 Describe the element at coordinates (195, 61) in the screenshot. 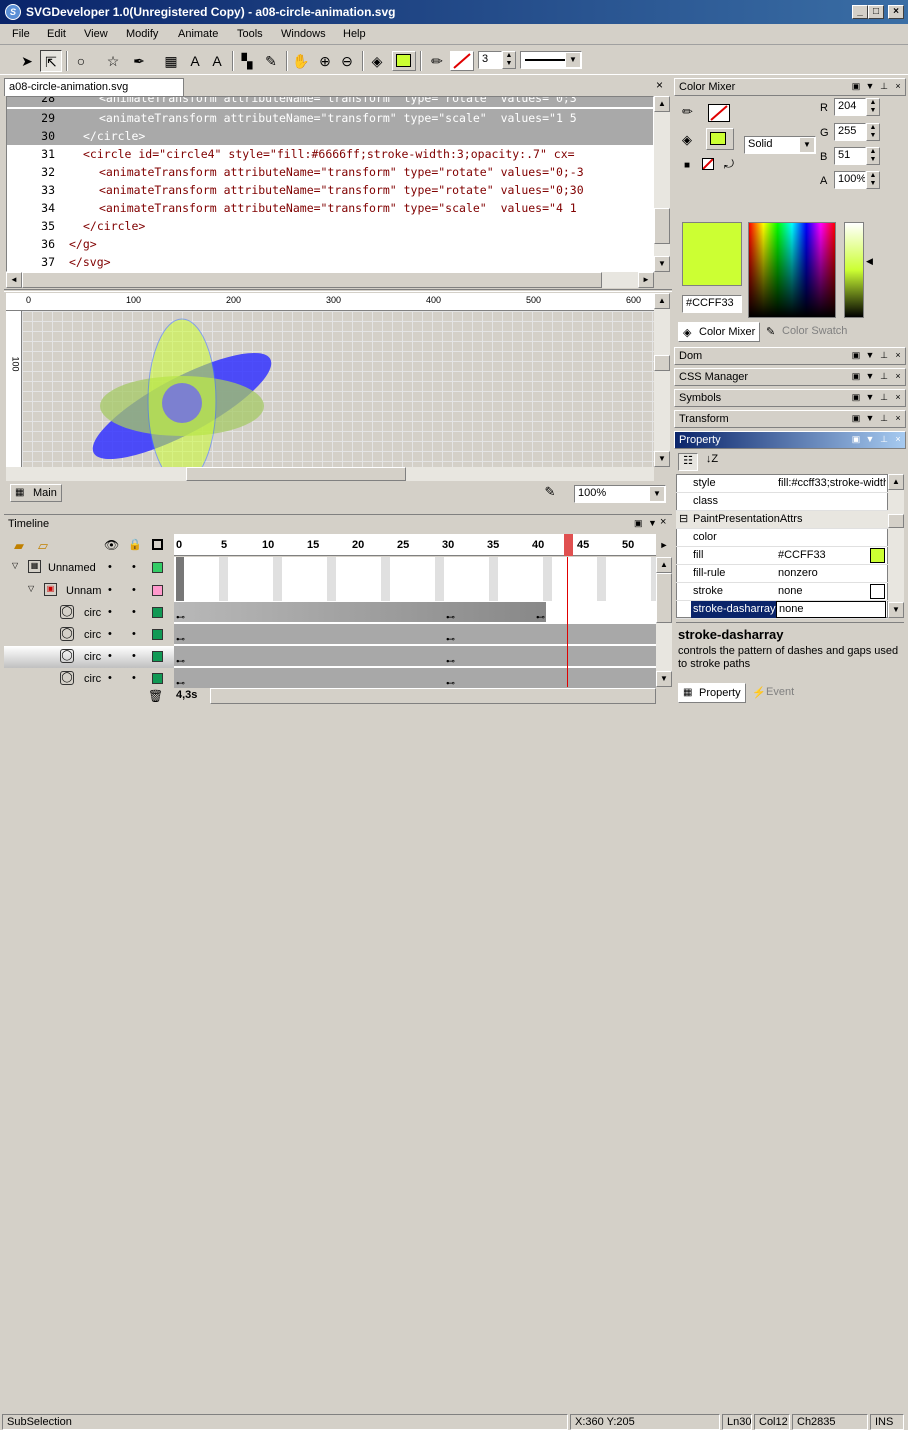

I see `text-tool-icon: A` at that location.